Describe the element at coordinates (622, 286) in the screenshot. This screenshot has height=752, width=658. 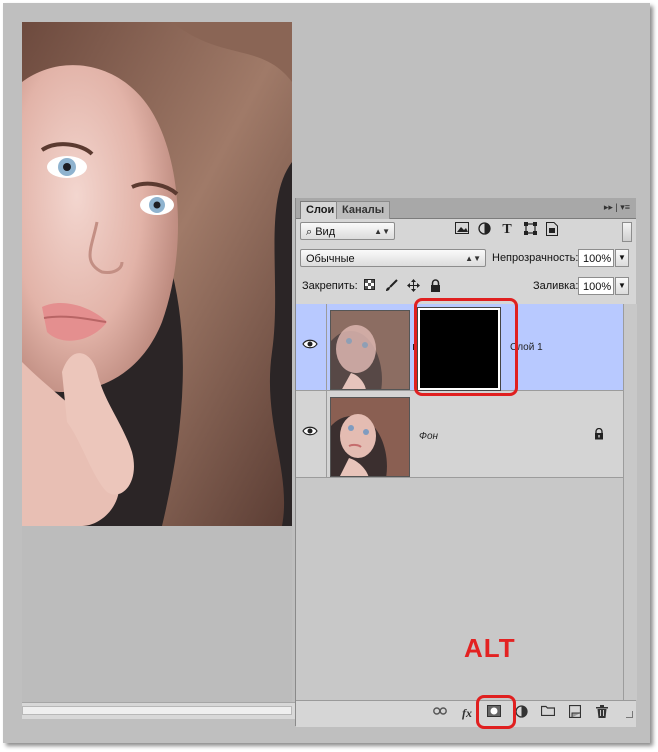
I see `fill-dropdown-arrow: ▼` at that location.